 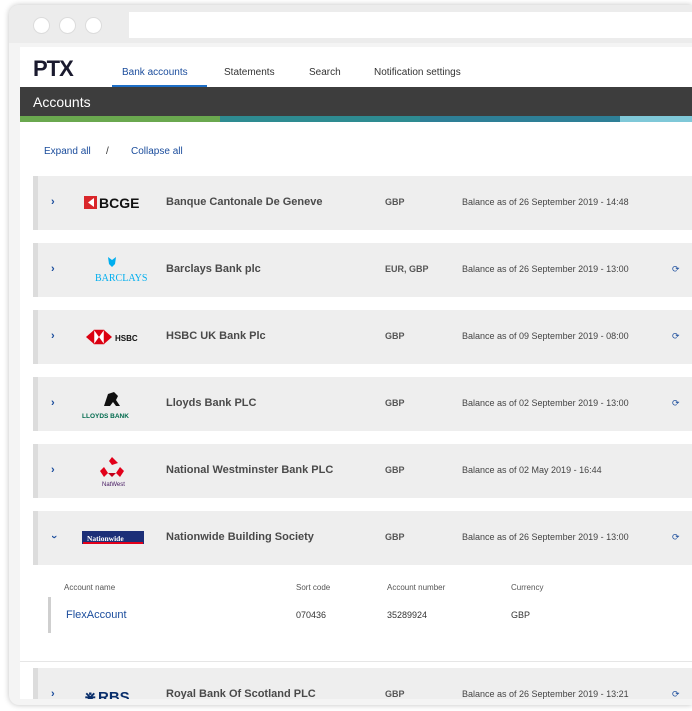 What do you see at coordinates (120, 119) in the screenshot?
I see `decorative-stripe-green` at bounding box center [120, 119].